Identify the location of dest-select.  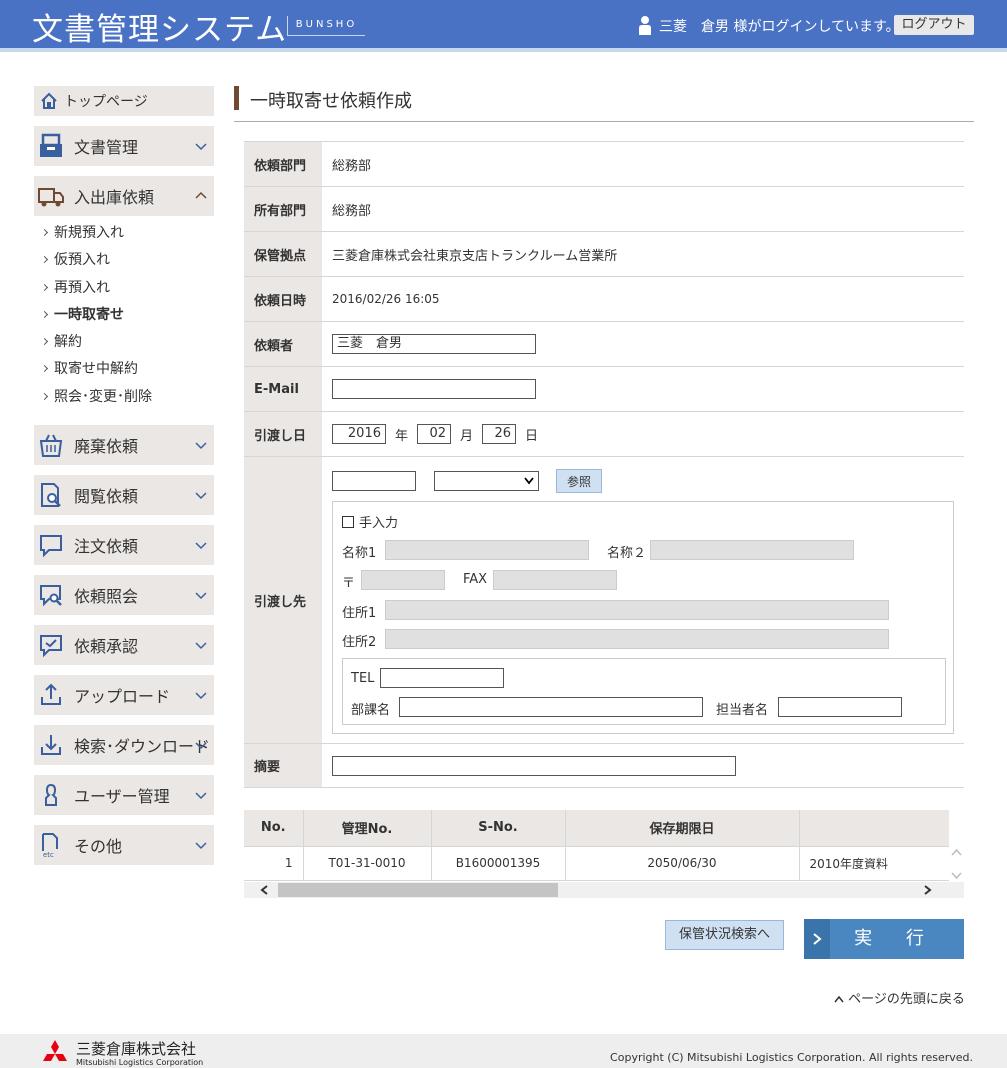
(486, 481).